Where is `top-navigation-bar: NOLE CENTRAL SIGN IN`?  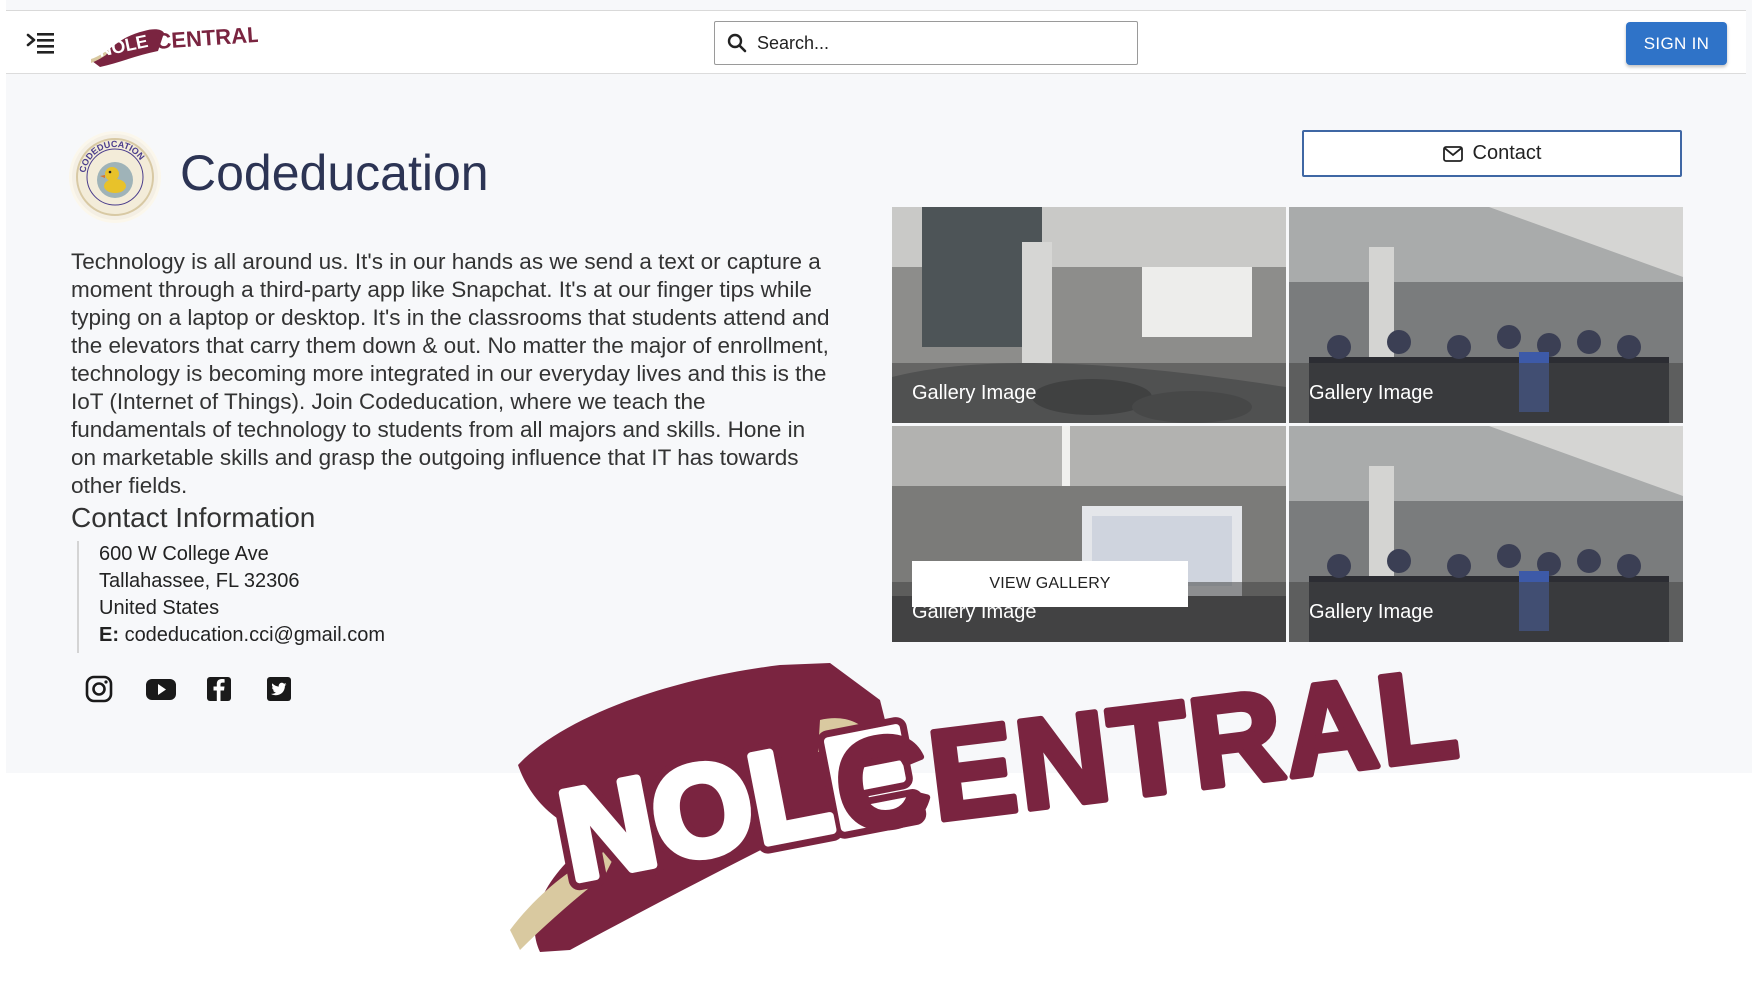
top-navigation-bar: NOLE CENTRAL SIGN IN is located at coordinates (876, 42).